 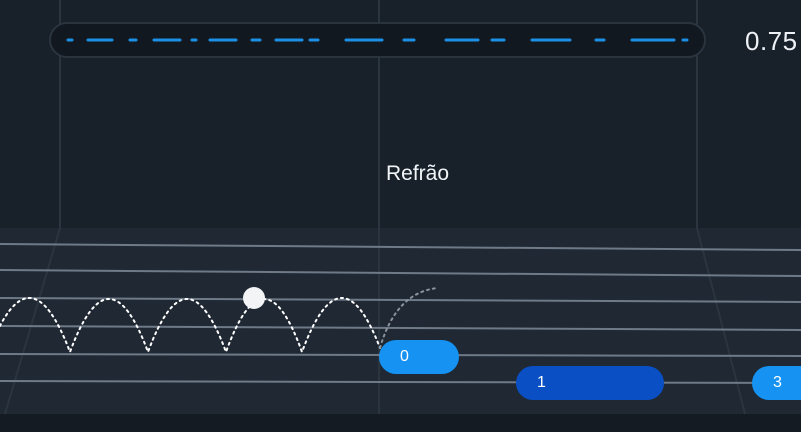 What do you see at coordinates (776, 383) in the screenshot?
I see `note-block: 3` at bounding box center [776, 383].